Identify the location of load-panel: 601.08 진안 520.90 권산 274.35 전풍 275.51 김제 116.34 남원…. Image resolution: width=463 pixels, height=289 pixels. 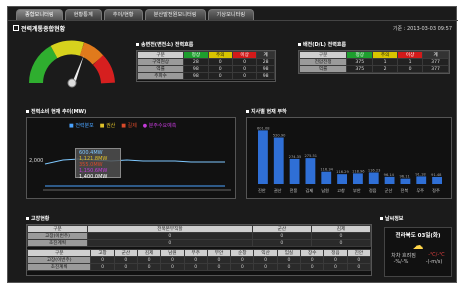
(349, 158).